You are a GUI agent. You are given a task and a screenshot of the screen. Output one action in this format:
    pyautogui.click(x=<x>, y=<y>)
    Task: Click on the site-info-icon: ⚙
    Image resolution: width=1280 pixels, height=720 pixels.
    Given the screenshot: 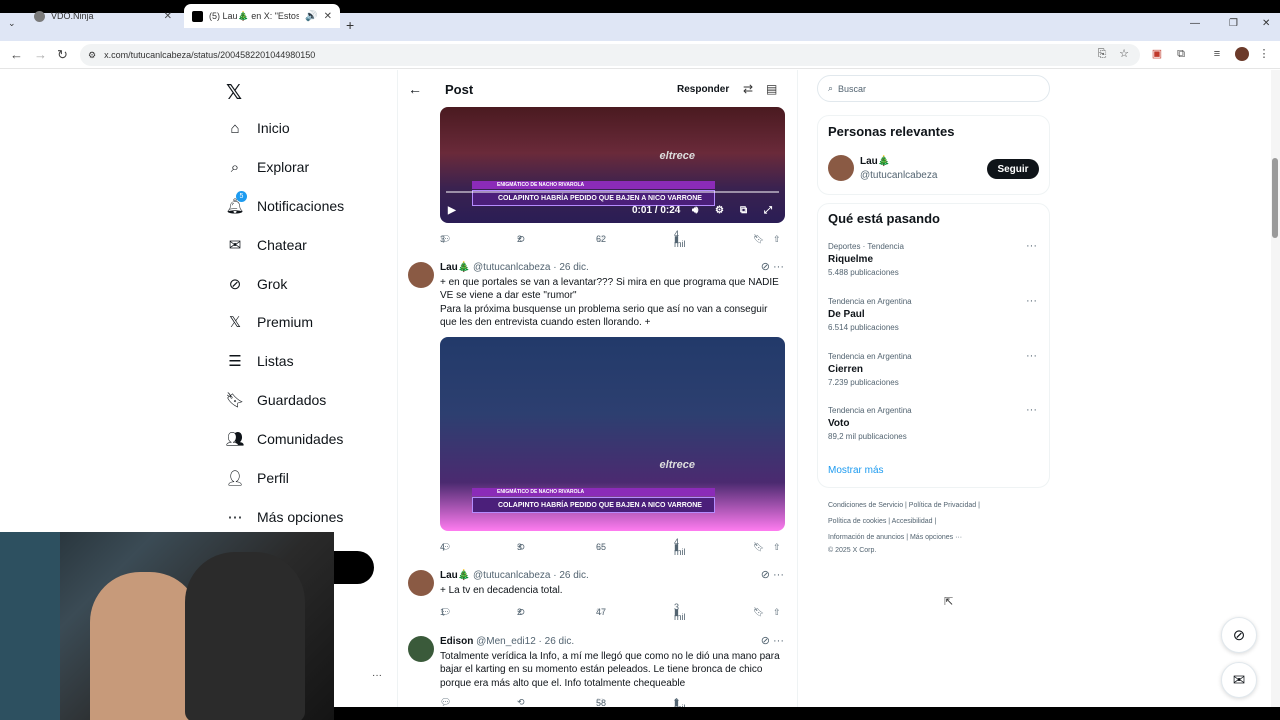 What is the action you would take?
    pyautogui.click(x=92, y=55)
    